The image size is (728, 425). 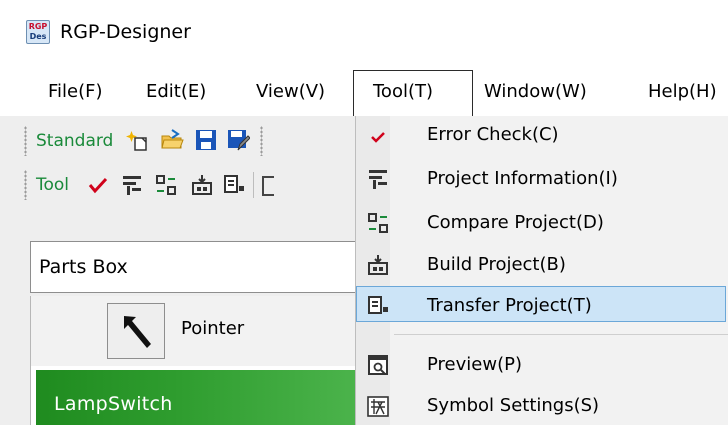 What do you see at coordinates (496, 264) in the screenshot?
I see `menu-item-label: Build Project(B)` at bounding box center [496, 264].